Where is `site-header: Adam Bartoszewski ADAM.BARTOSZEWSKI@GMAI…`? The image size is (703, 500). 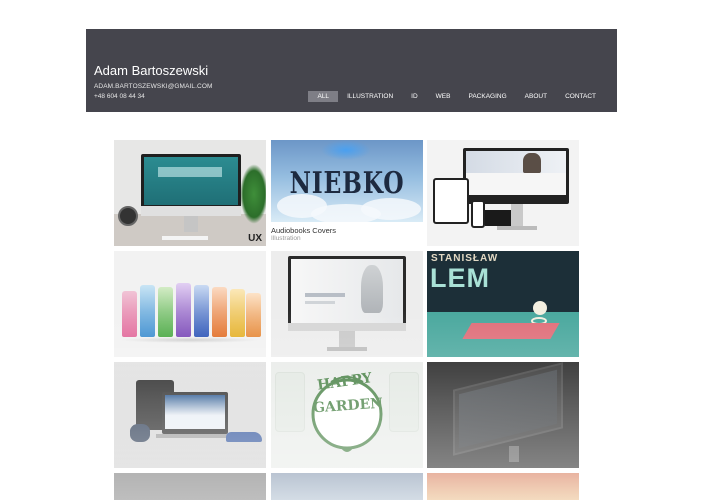
site-header: Adam Bartoszewski ADAM.BARTOSZEWSKI@GMAI… is located at coordinates (351, 70).